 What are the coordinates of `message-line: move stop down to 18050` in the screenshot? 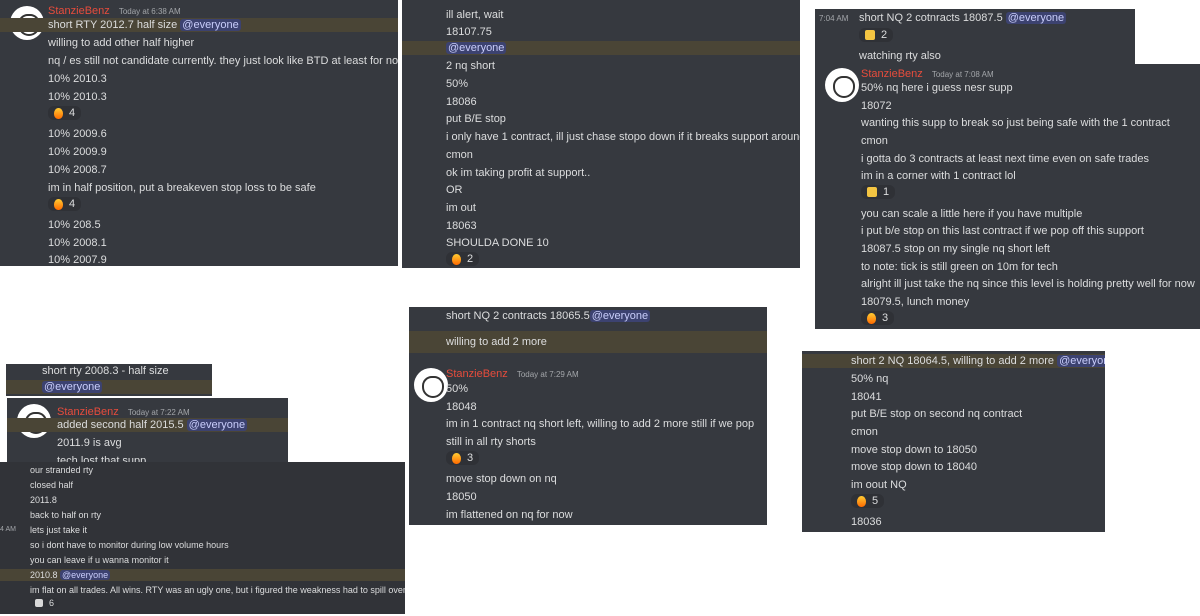 It's located at (914, 450).